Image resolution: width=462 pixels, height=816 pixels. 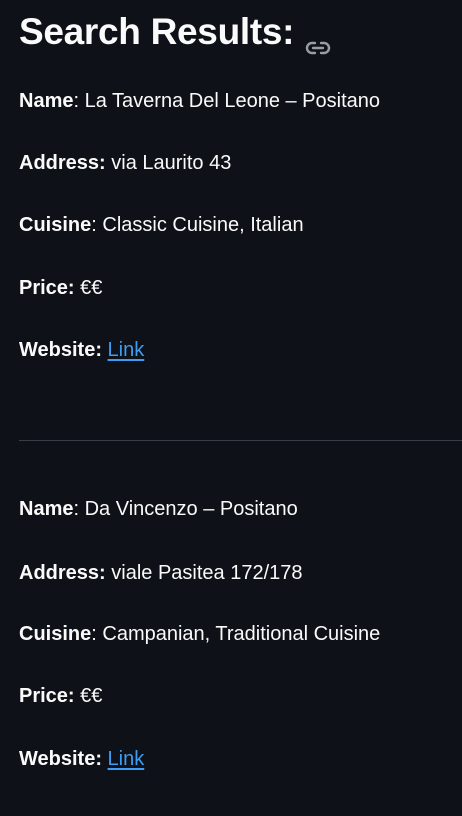 What do you see at coordinates (318, 39) in the screenshot?
I see `link-icon` at bounding box center [318, 39].